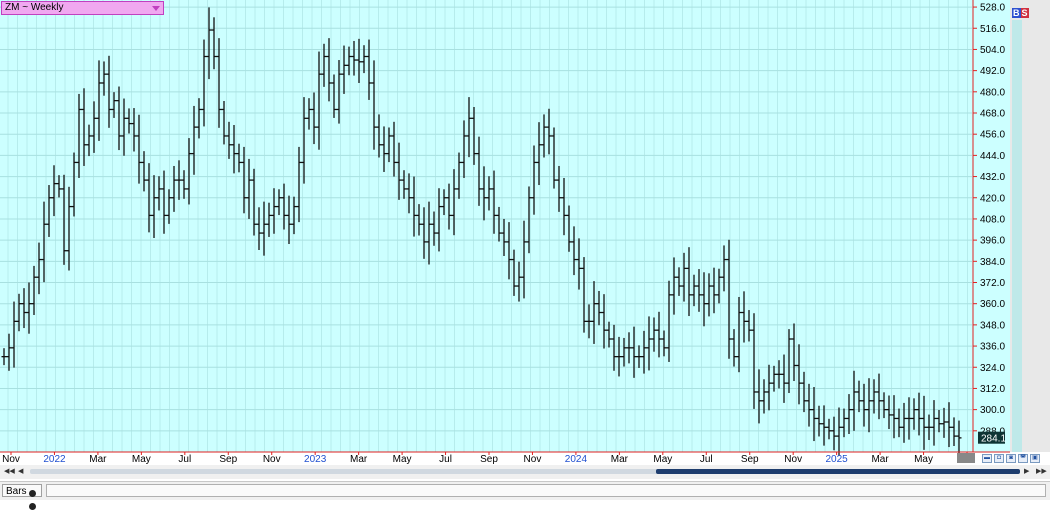 The height and width of the screenshot is (514, 1050). What do you see at coordinates (999, 458) in the screenshot?
I see `pan-icon: ◘` at bounding box center [999, 458].